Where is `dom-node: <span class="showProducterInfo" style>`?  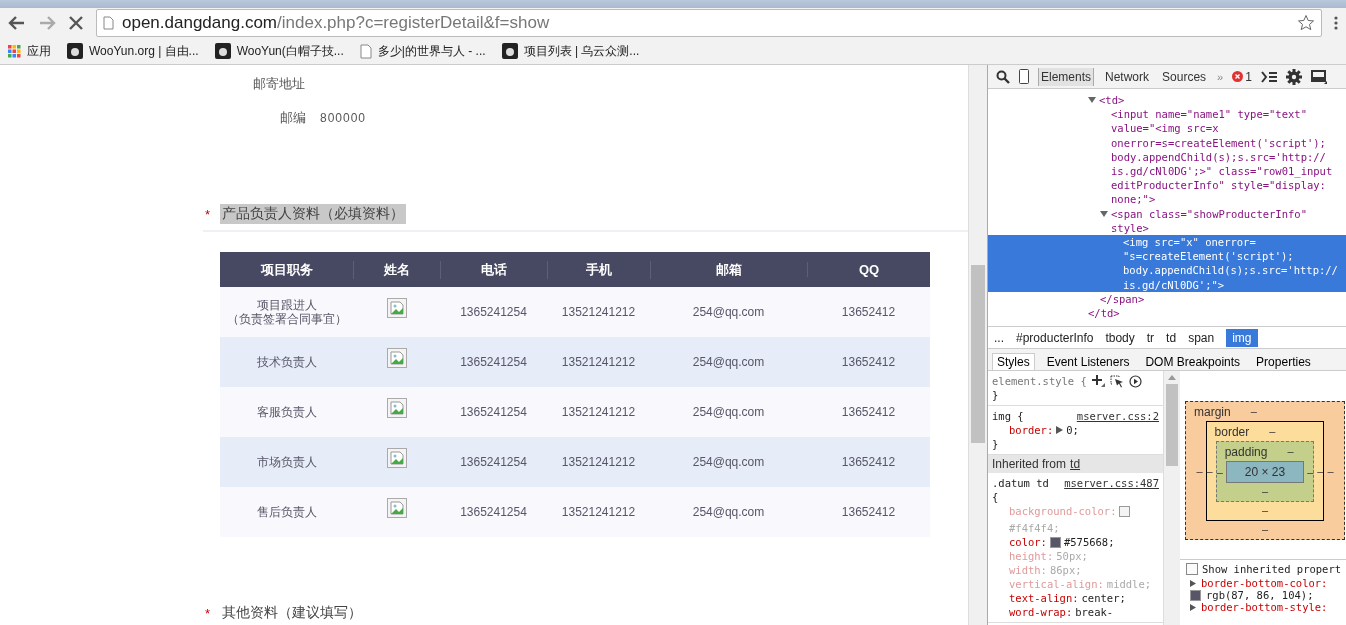 dom-node: <span class="showProducterInfo" style> is located at coordinates (1209, 221).